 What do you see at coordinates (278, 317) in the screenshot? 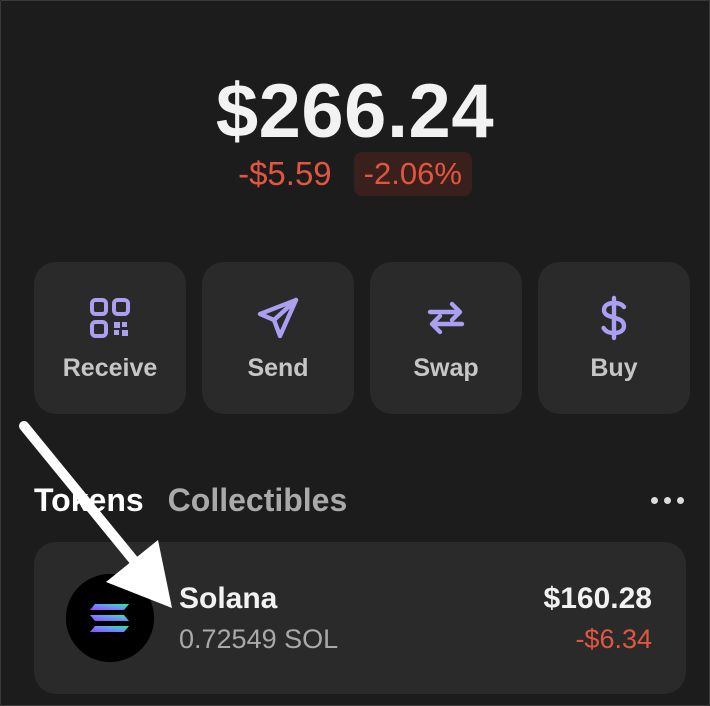
I see `send-icon` at bounding box center [278, 317].